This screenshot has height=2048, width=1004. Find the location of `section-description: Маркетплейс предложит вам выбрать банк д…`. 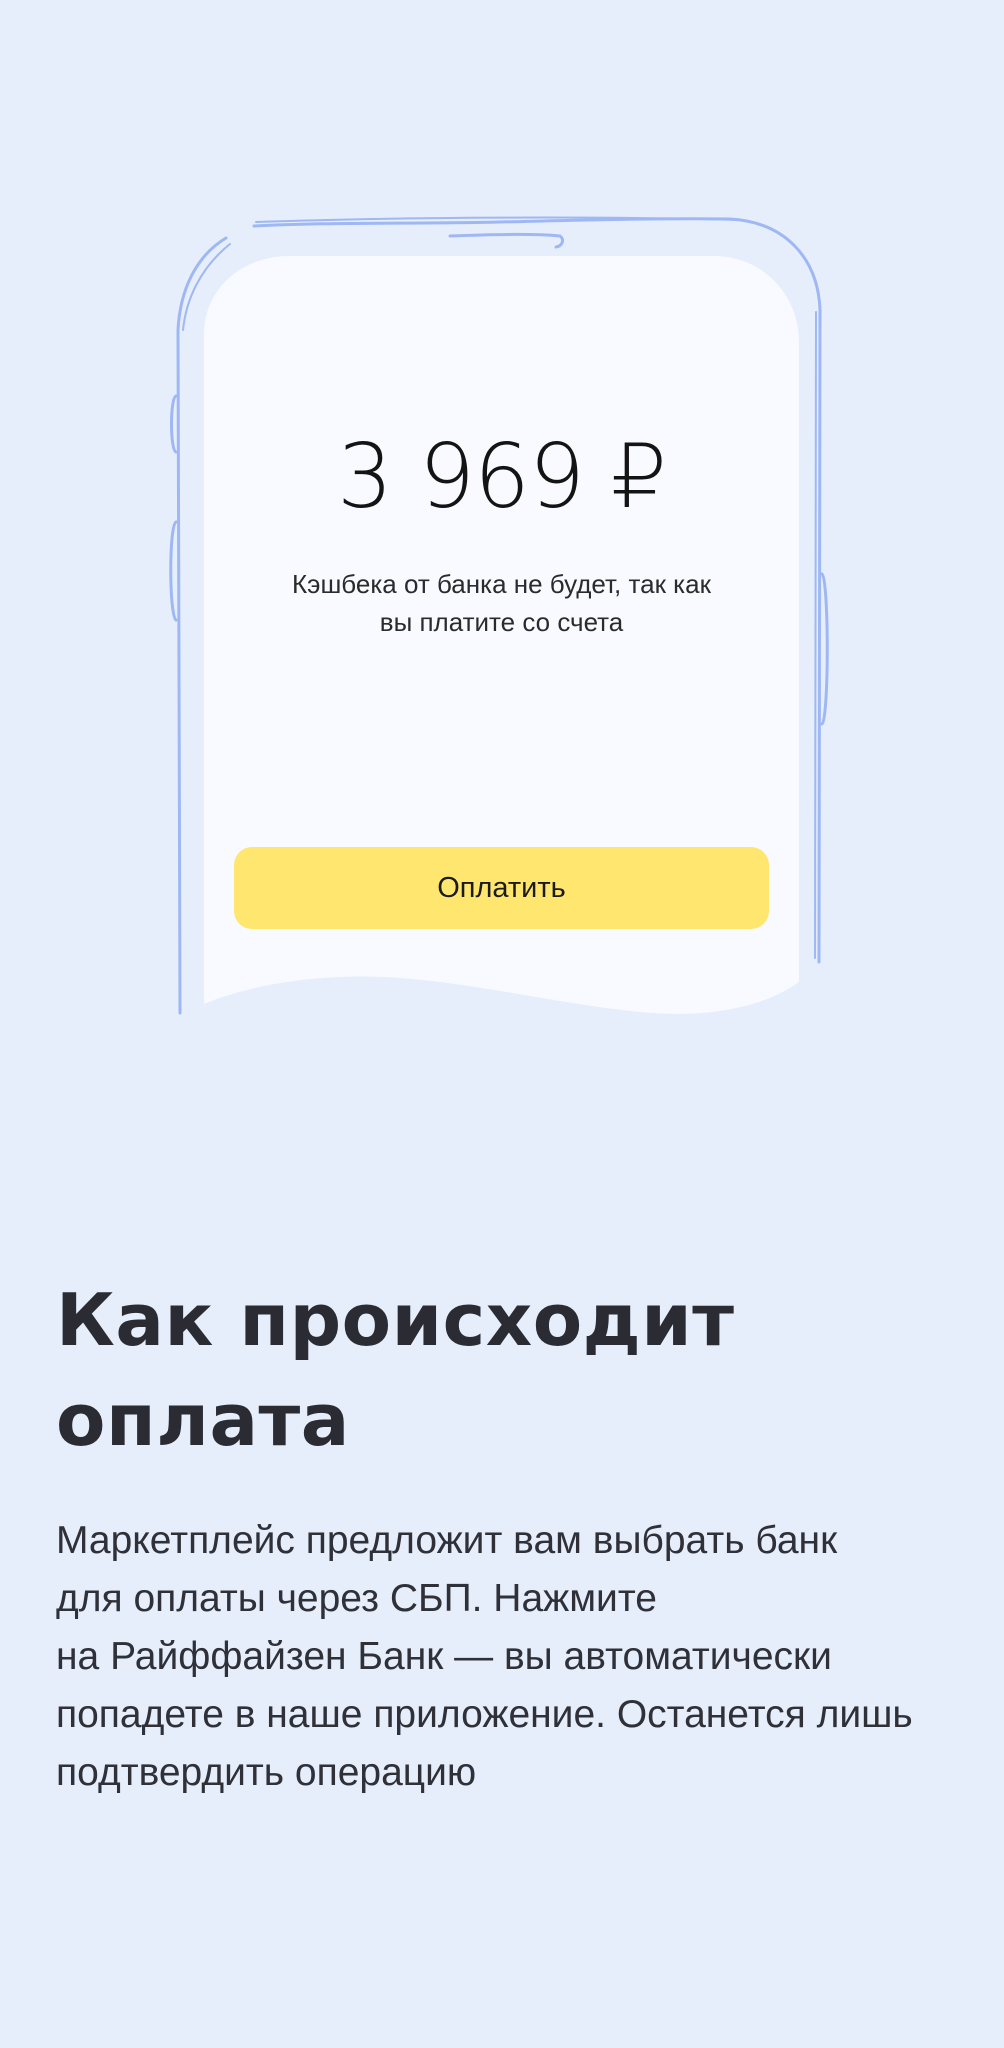

section-description: Маркетплейс предложит вам выбрать банк д… is located at coordinates (506, 1657).